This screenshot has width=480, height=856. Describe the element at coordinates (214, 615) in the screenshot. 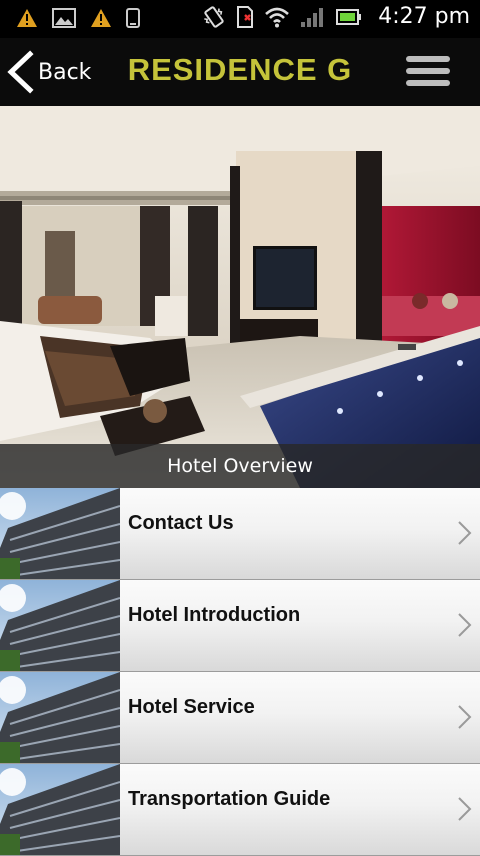

I see `list-item-label: Hotel Introduction` at that location.